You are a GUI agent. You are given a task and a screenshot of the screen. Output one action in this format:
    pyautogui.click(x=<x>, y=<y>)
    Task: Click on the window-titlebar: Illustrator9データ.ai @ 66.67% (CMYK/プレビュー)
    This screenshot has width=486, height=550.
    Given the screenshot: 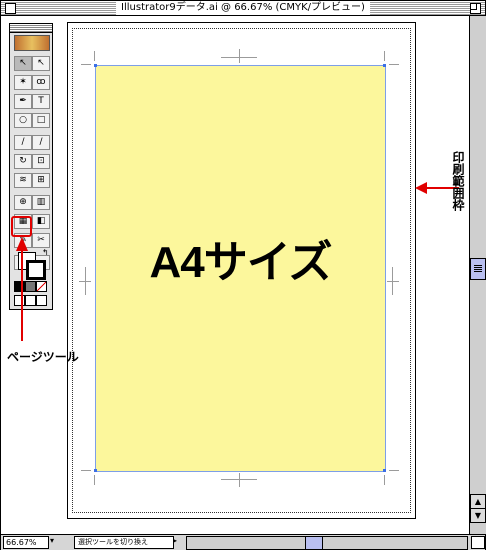 What is the action you would take?
    pyautogui.click(x=243, y=8)
    